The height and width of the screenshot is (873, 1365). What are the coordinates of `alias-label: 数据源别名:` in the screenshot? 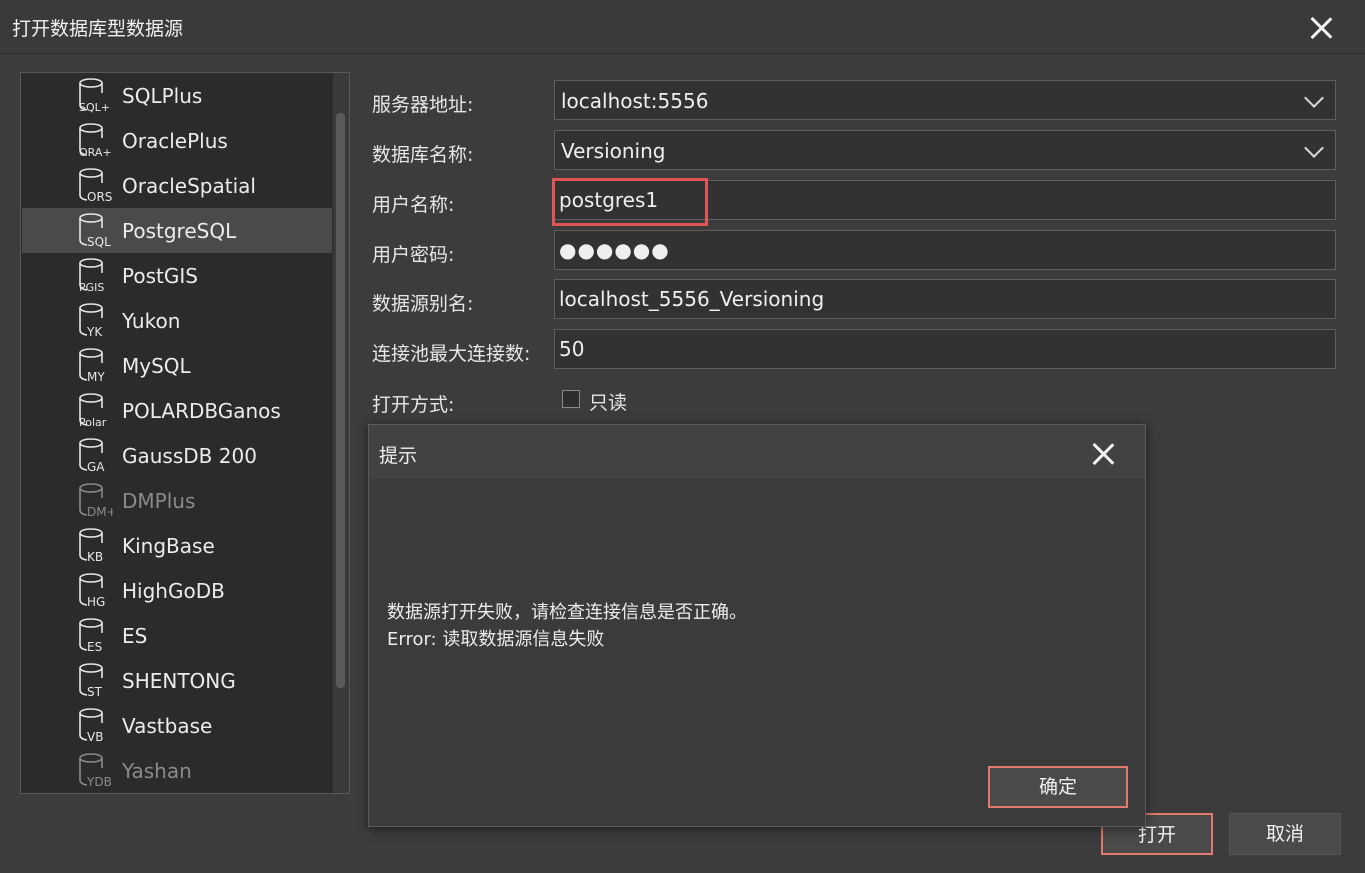 It's located at (423, 304).